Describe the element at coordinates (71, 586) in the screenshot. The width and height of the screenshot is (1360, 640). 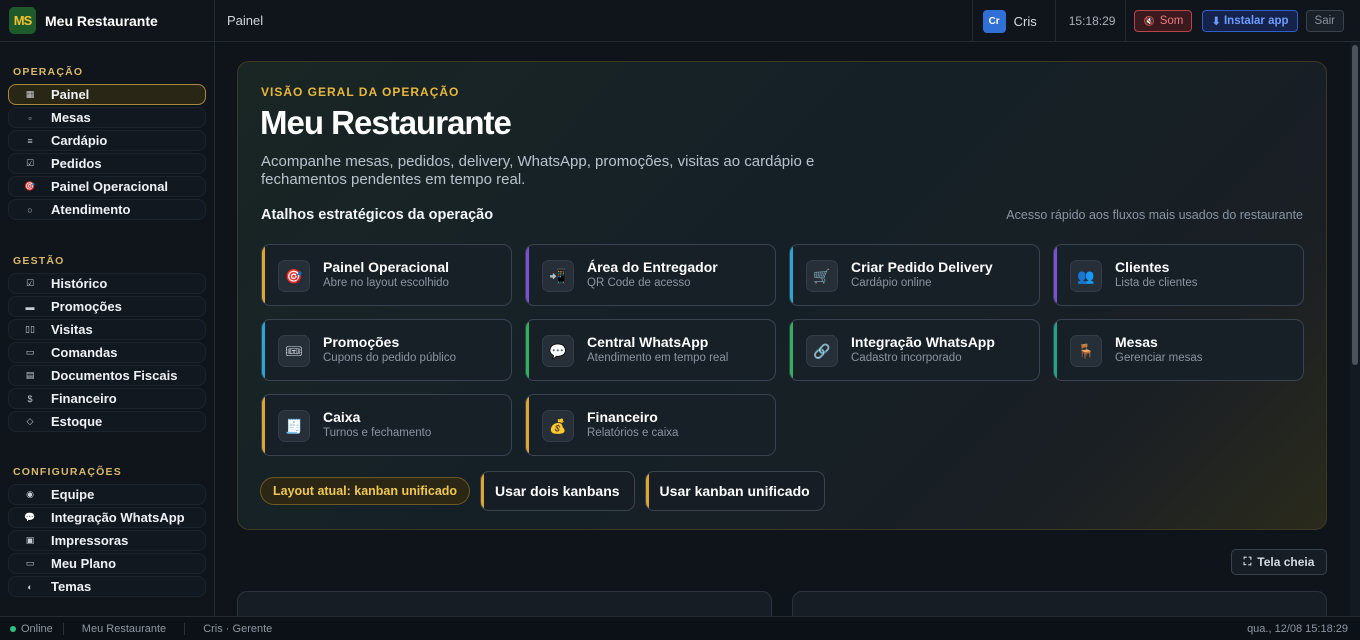
I see `sidebar-item-label: Temas` at that location.